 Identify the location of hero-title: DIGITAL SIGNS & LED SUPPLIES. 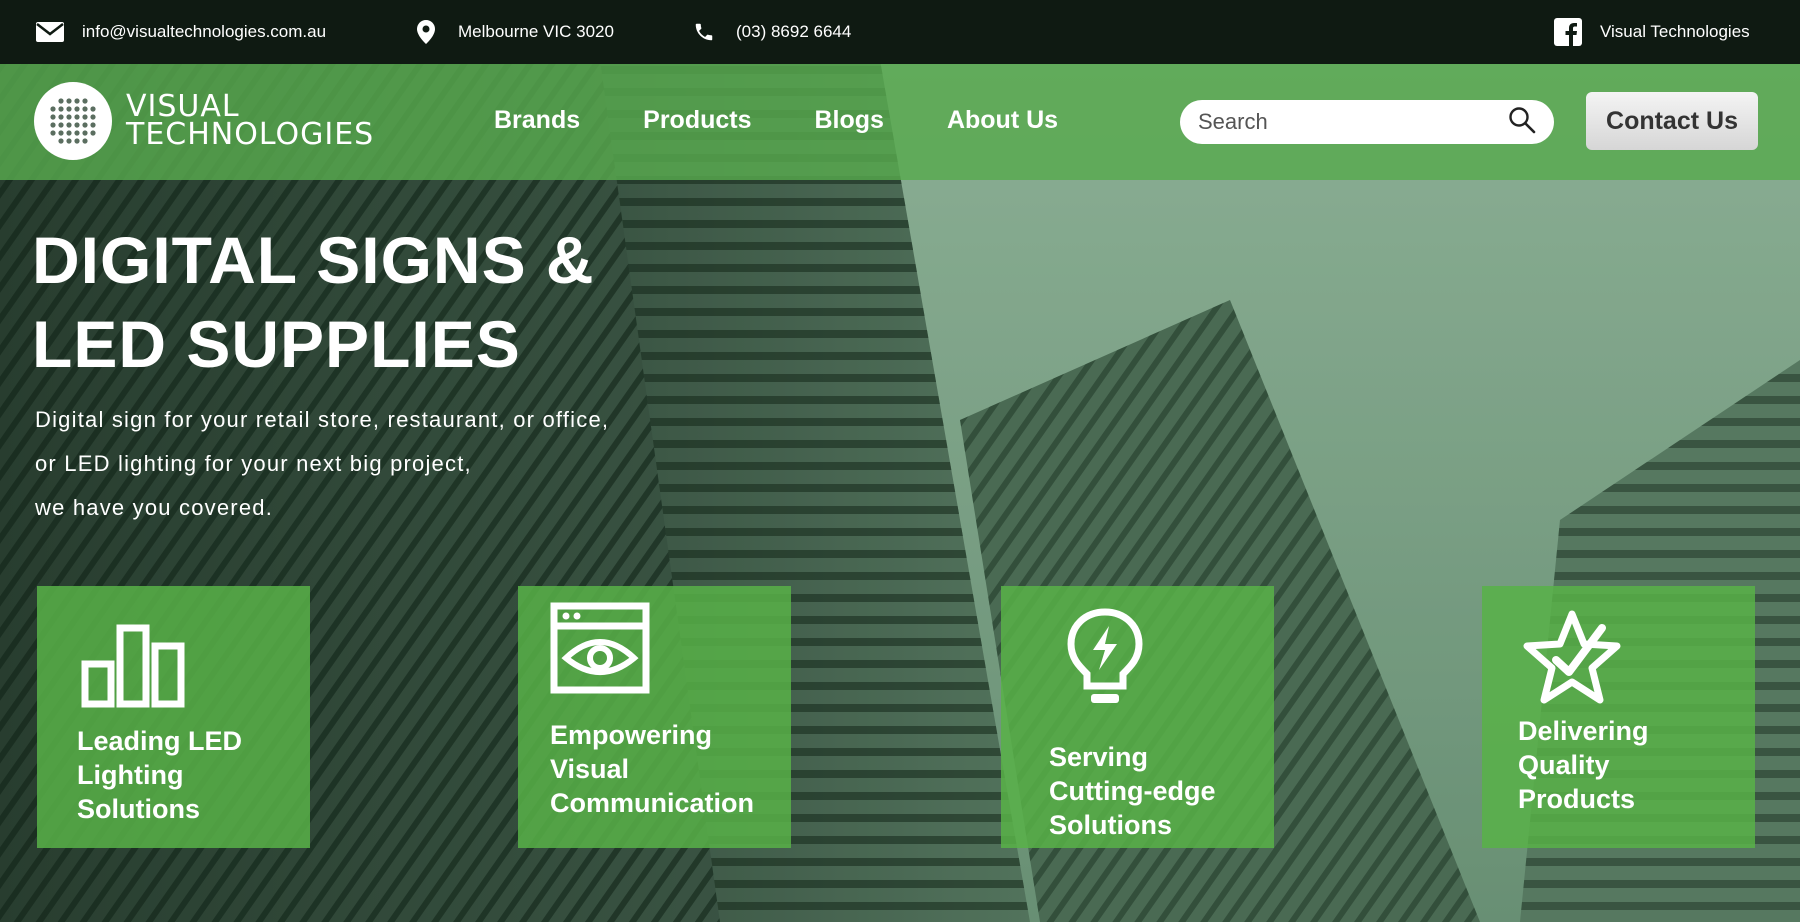
(313, 302).